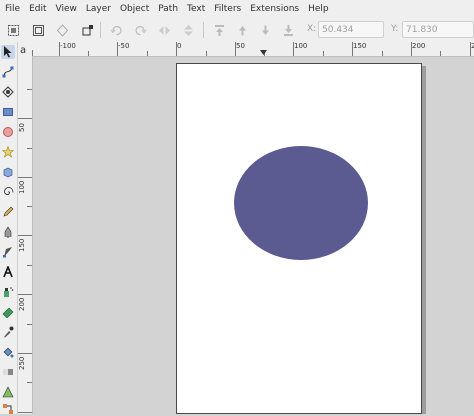 Image resolution: width=474 pixels, height=416 pixels. Describe the element at coordinates (265, 30) in the screenshot. I see `lower-icon` at that location.